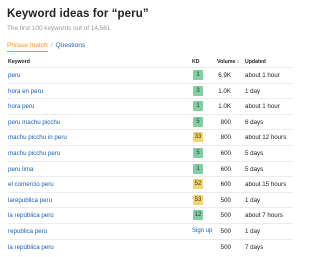  What do you see at coordinates (198, 199) in the screenshot?
I see `kd-badge: 53` at bounding box center [198, 199].